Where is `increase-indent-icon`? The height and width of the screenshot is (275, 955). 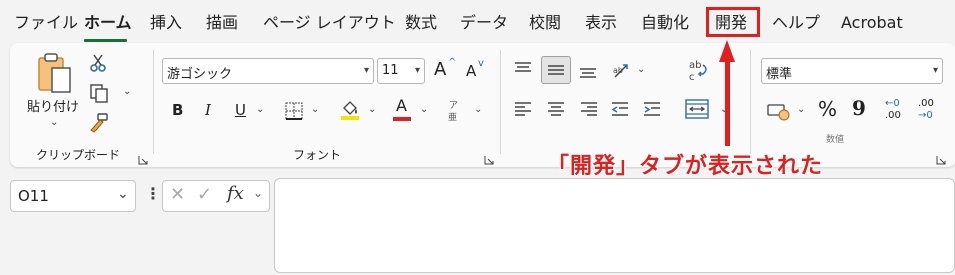
increase-indent-icon is located at coordinates (652, 110).